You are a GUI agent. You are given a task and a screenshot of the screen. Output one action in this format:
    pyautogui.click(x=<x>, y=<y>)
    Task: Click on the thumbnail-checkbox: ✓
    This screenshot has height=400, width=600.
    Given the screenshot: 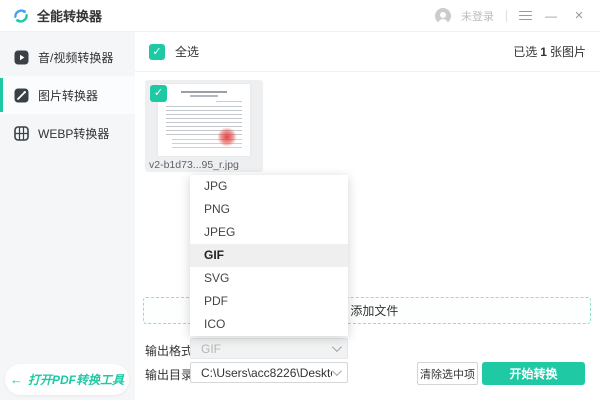 What is the action you would take?
    pyautogui.click(x=158, y=93)
    